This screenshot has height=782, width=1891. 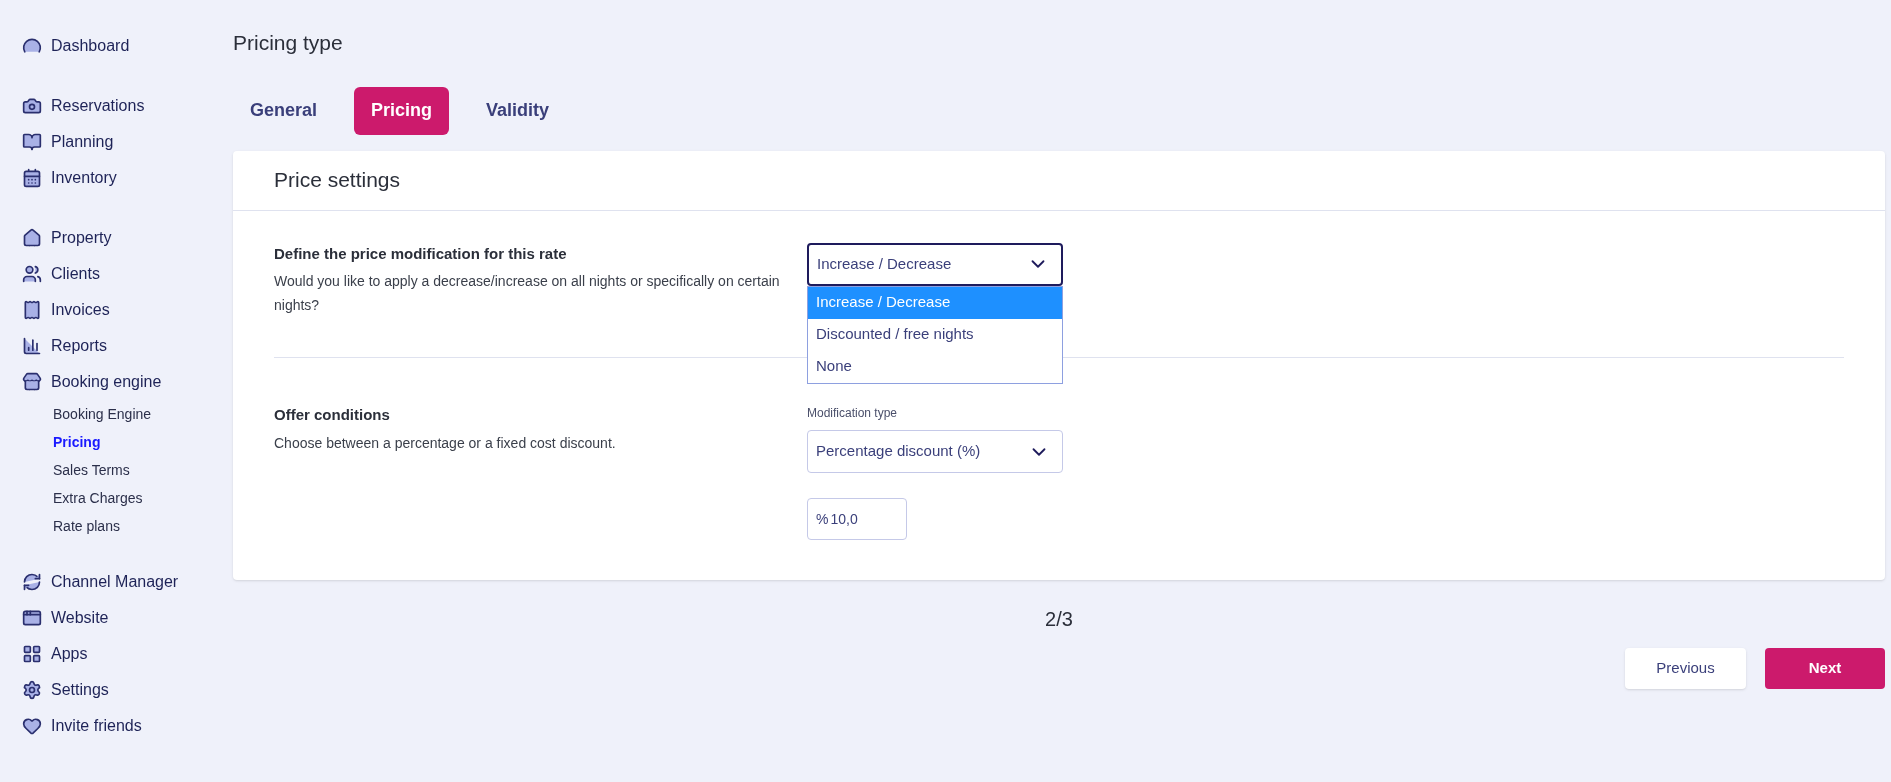 I want to click on sidebar-item: Inventory, so click(x=127, y=178).